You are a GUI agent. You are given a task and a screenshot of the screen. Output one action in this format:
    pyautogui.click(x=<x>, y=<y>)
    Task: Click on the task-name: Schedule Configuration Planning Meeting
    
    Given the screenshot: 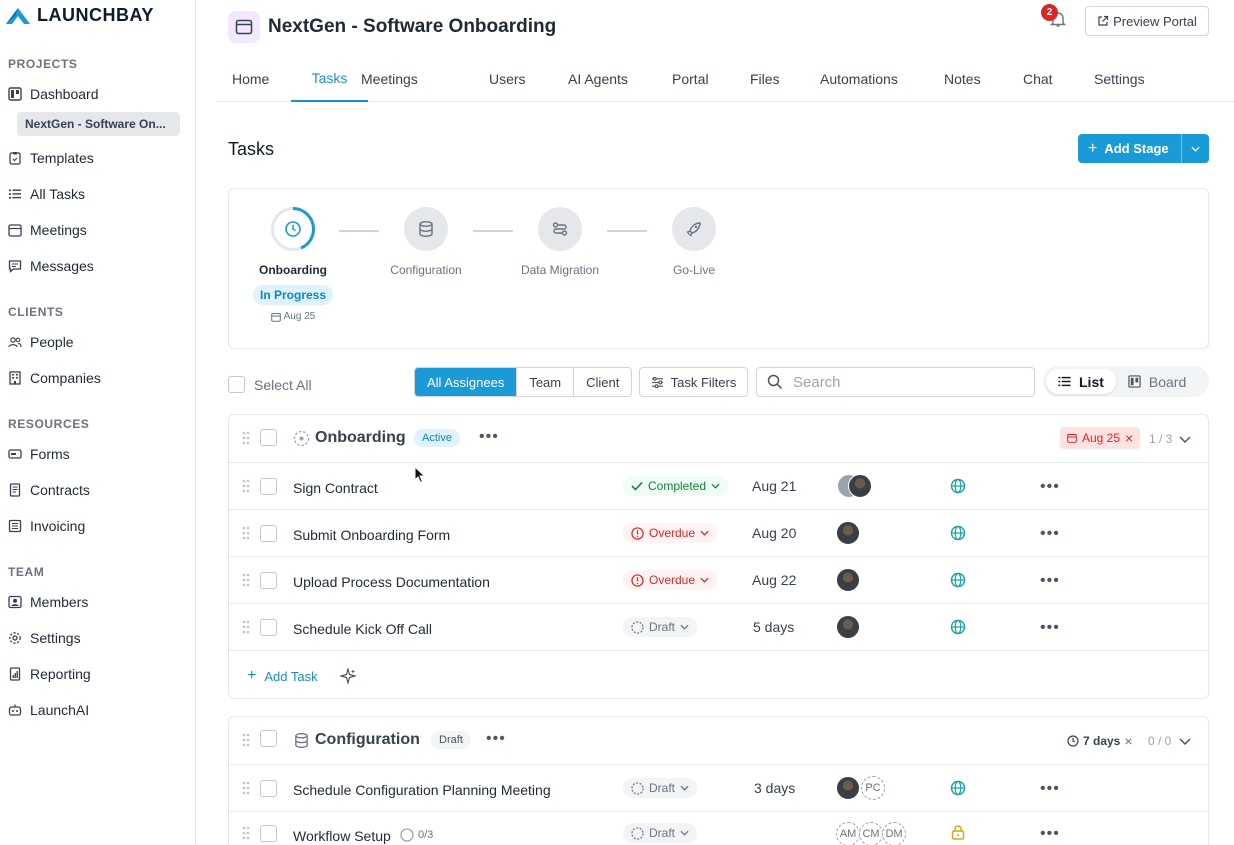 What is the action you would take?
    pyautogui.click(x=422, y=790)
    